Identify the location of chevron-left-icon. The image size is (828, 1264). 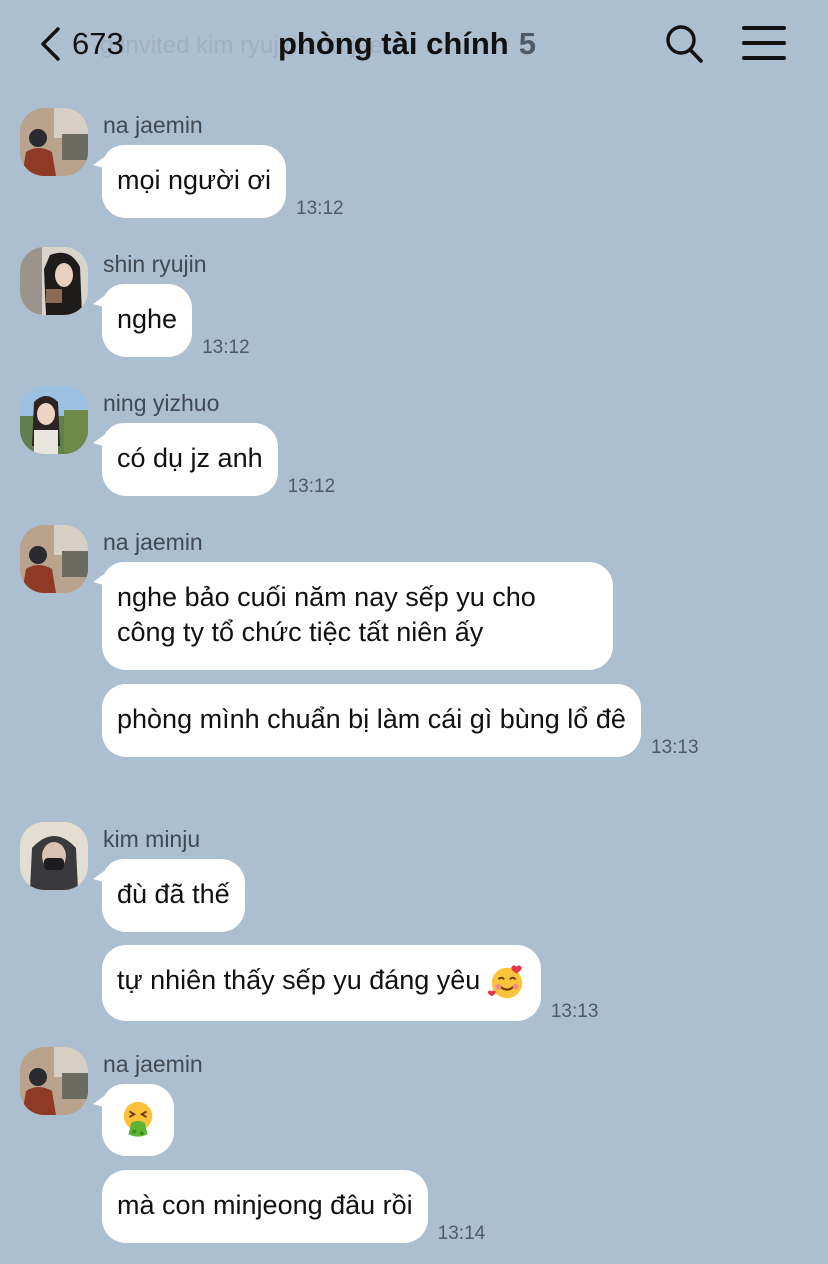
(50, 44).